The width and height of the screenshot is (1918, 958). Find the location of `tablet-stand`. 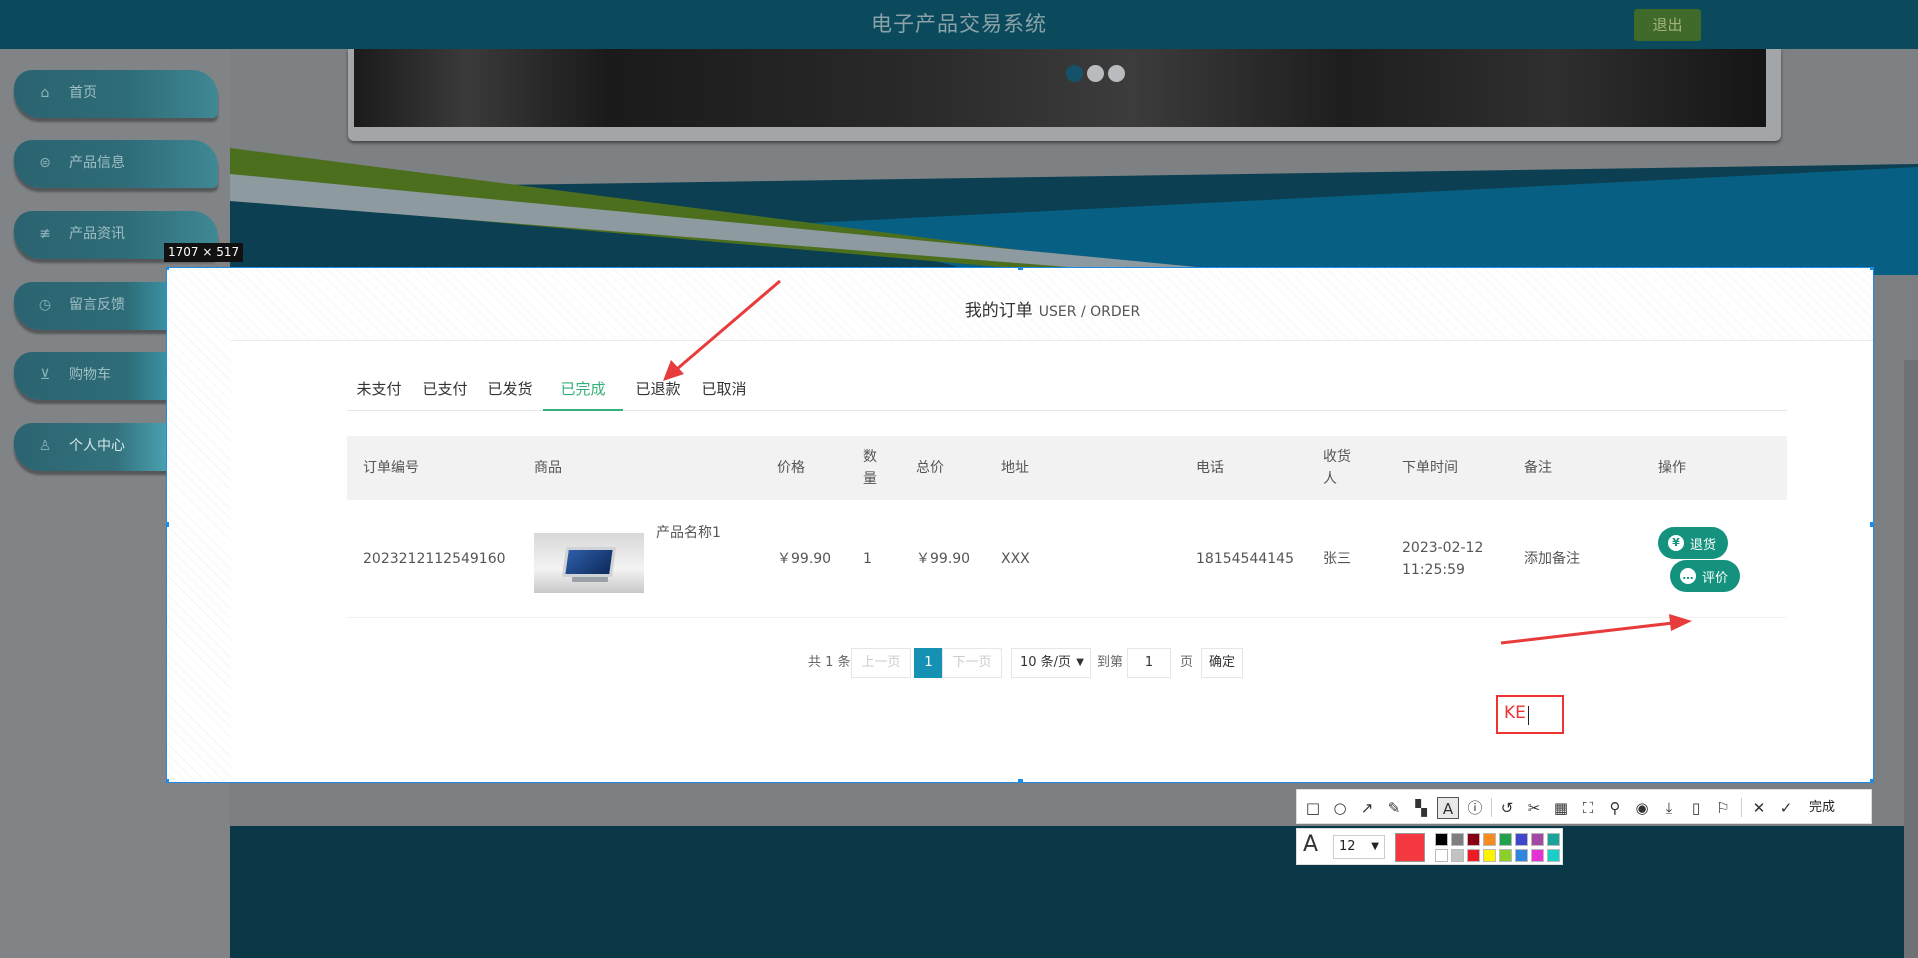

tablet-stand is located at coordinates (590, 579).